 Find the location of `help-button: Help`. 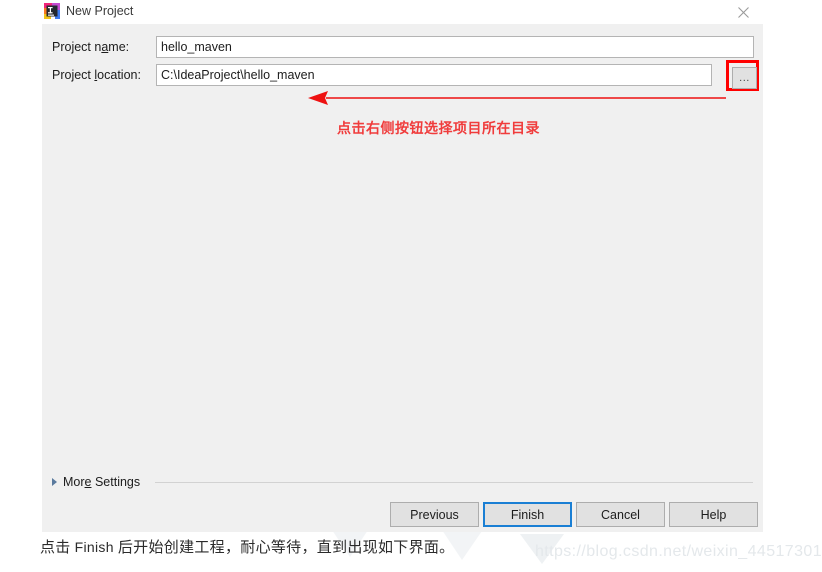

help-button: Help is located at coordinates (713, 514).